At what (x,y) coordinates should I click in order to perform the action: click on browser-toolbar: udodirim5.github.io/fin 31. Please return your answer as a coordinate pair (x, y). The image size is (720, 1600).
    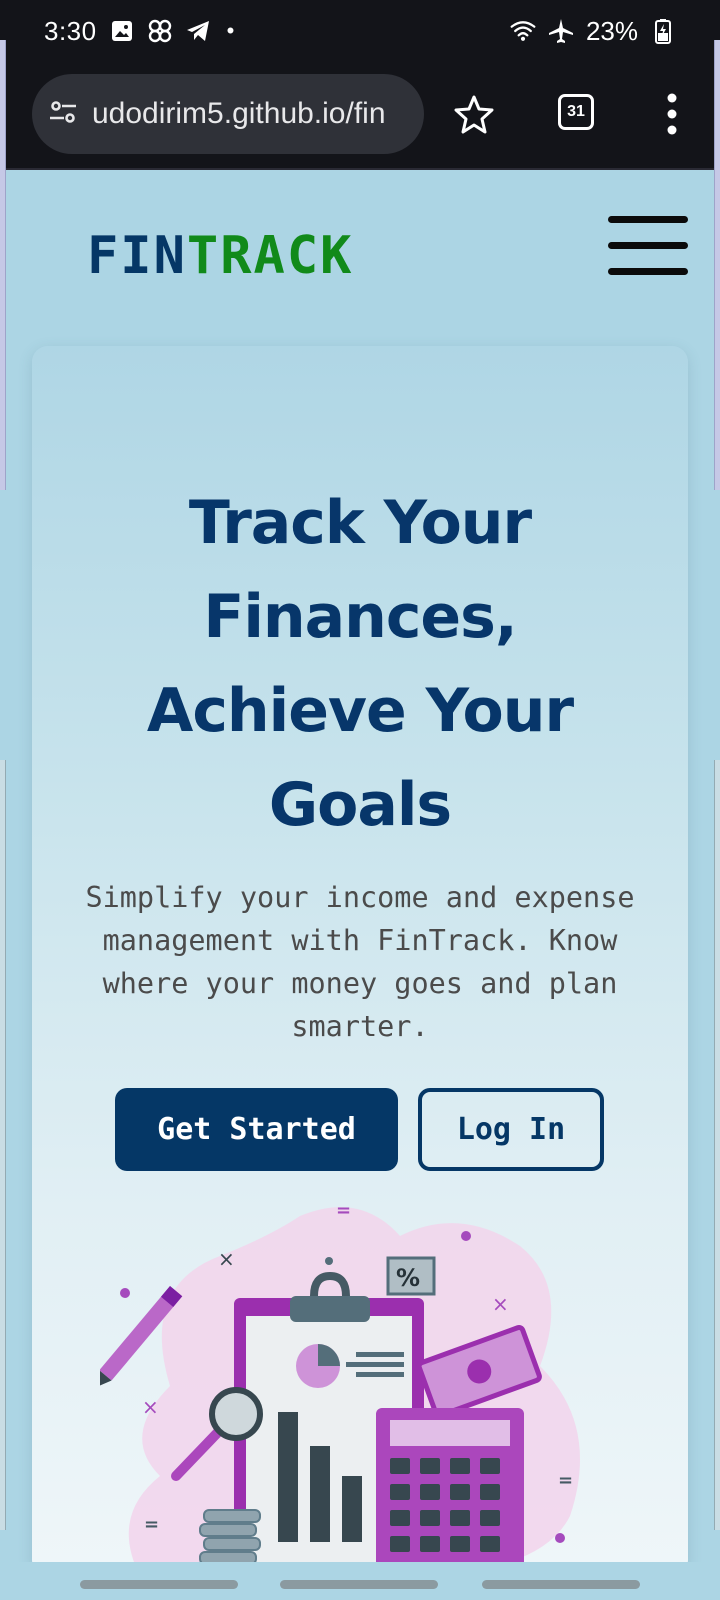
    Looking at the image, I should click on (360, 116).